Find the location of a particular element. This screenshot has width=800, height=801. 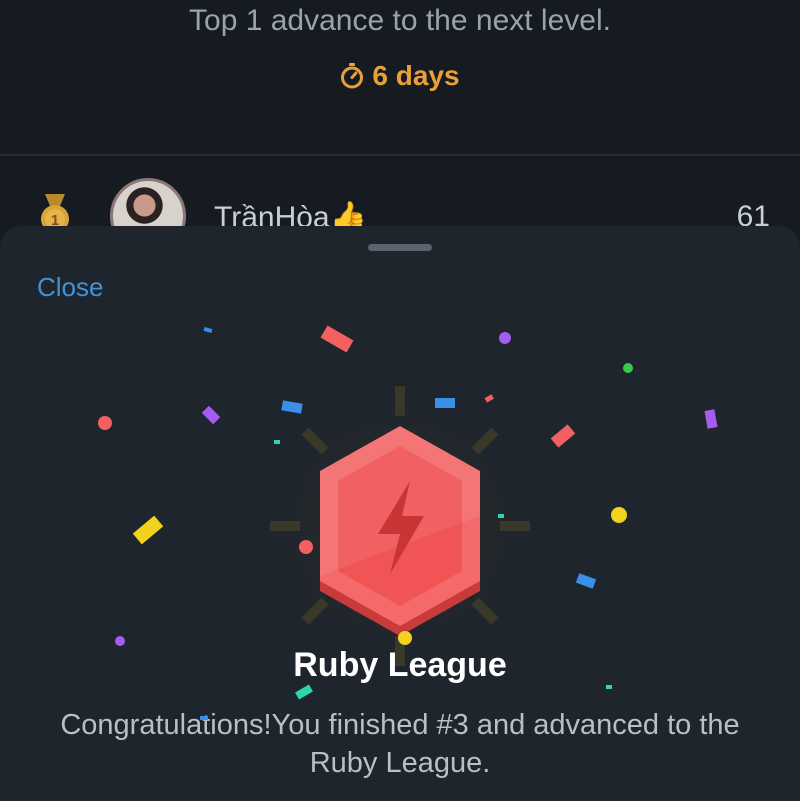

divider is located at coordinates (400, 155).